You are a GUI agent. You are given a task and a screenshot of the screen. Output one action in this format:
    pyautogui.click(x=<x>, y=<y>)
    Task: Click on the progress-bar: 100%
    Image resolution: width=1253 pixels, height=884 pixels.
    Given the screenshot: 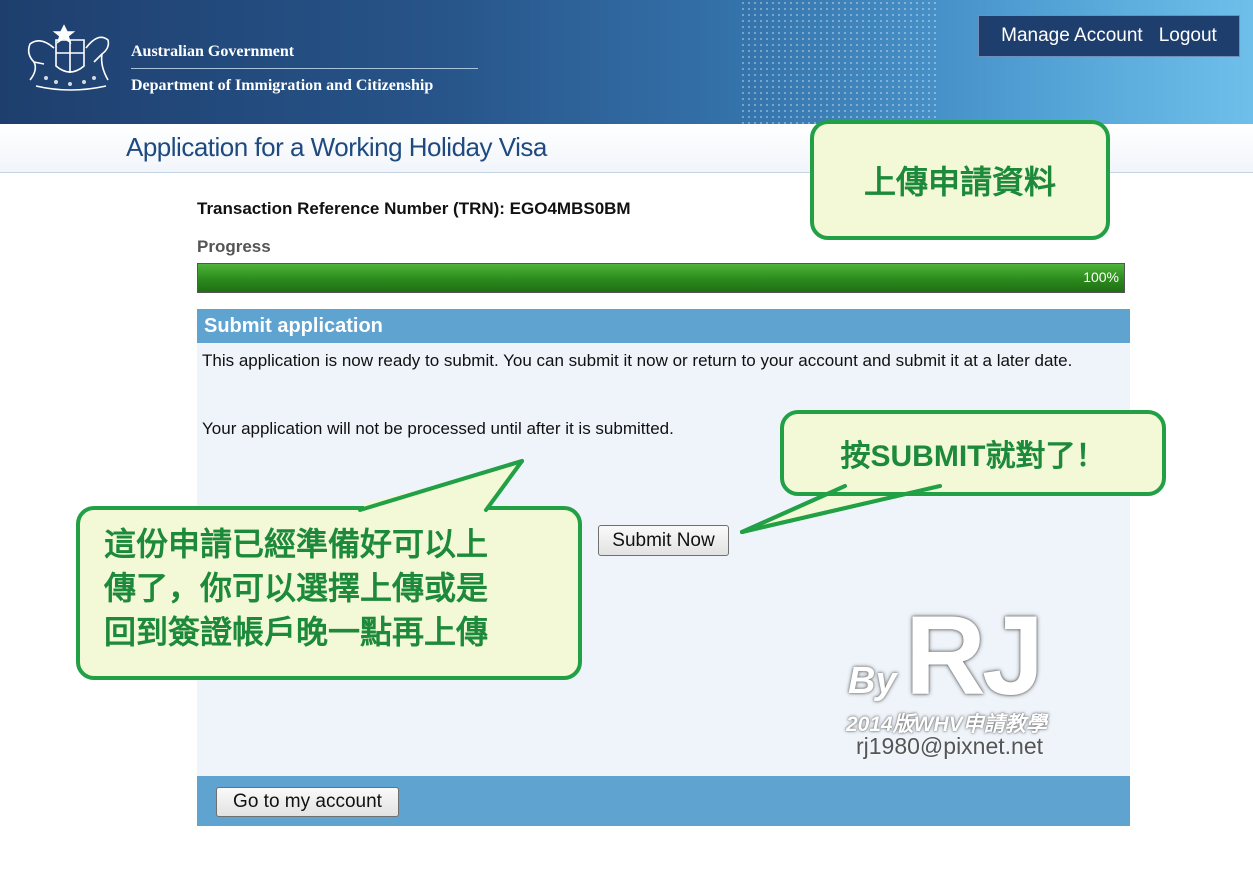 What is the action you would take?
    pyautogui.click(x=661, y=278)
    